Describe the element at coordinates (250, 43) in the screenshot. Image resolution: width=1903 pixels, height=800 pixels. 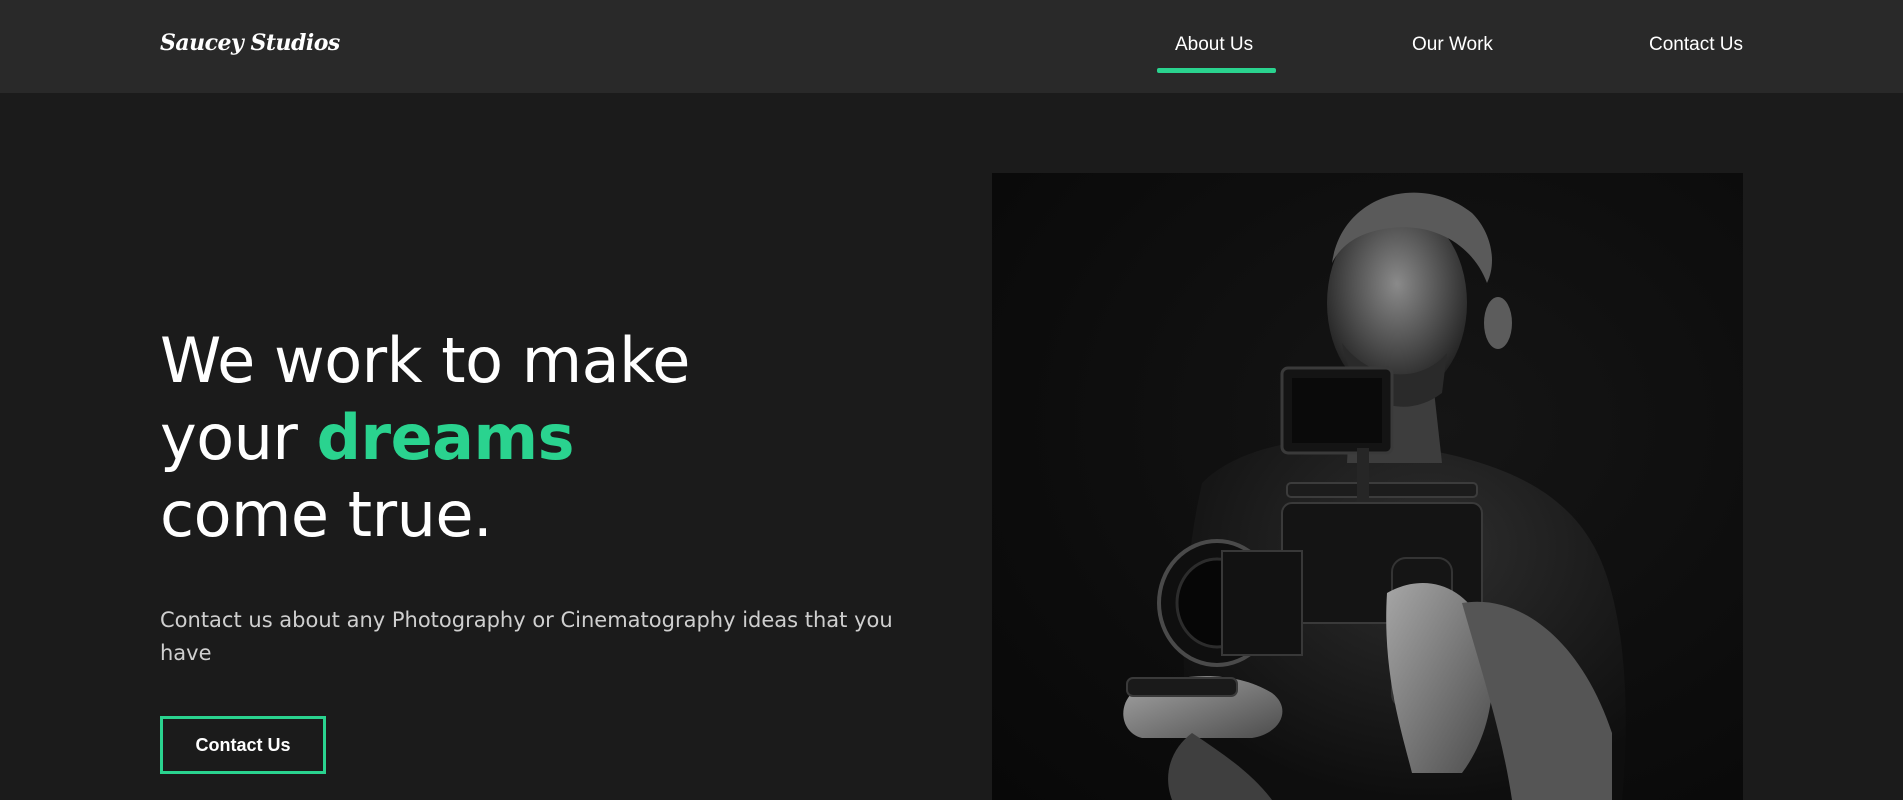
I see `logo: Saucey Studios` at that location.